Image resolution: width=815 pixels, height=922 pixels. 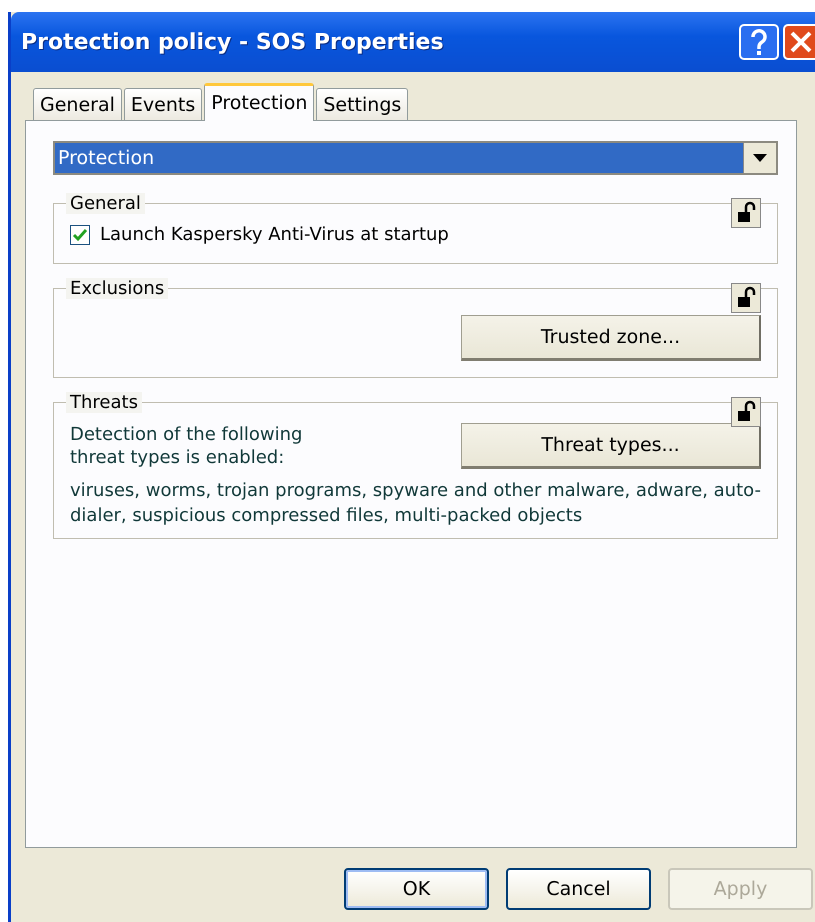 I want to click on dialog-button: Cancel, so click(x=578, y=889).